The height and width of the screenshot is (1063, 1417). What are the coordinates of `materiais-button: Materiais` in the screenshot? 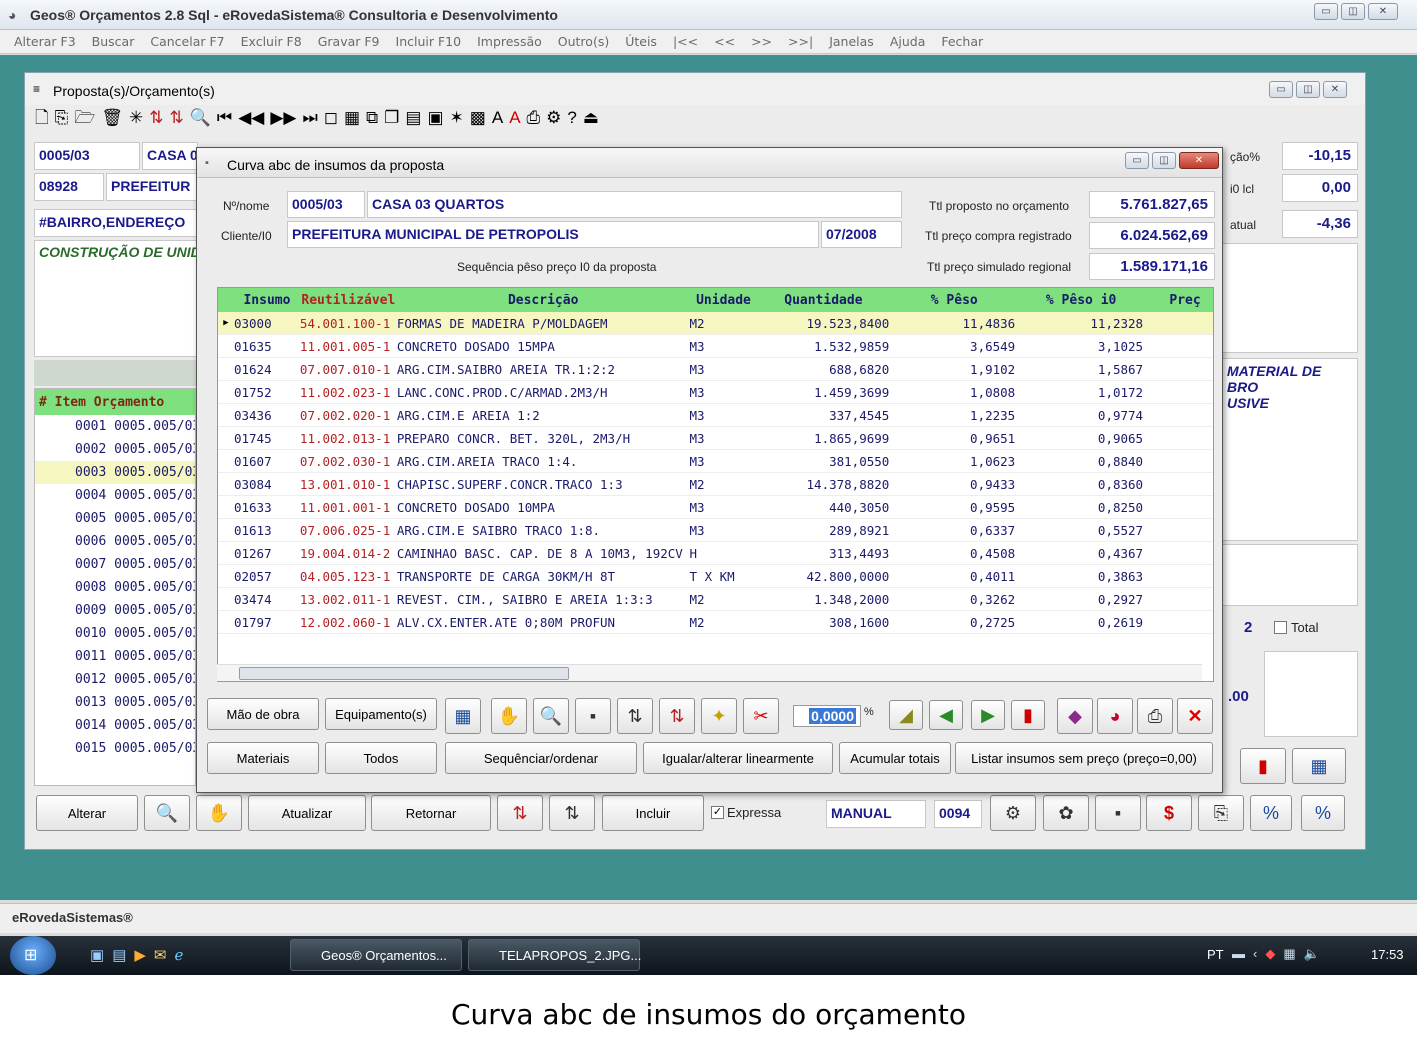 It's located at (263, 758).